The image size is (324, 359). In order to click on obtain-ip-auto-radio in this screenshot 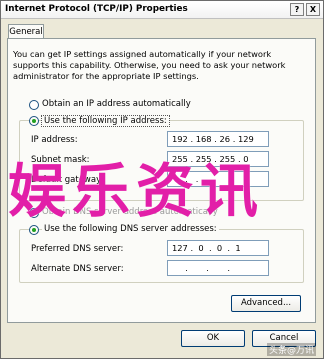, I will do `click(34, 105)`.